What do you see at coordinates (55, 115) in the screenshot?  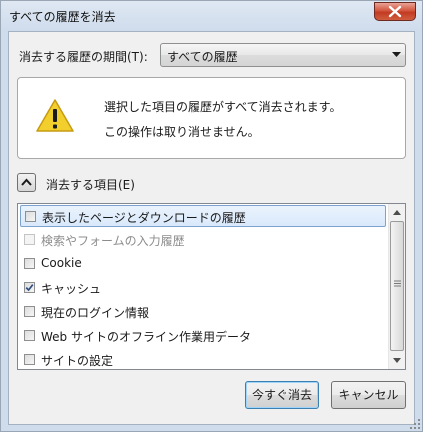 I see `warning-icon` at bounding box center [55, 115].